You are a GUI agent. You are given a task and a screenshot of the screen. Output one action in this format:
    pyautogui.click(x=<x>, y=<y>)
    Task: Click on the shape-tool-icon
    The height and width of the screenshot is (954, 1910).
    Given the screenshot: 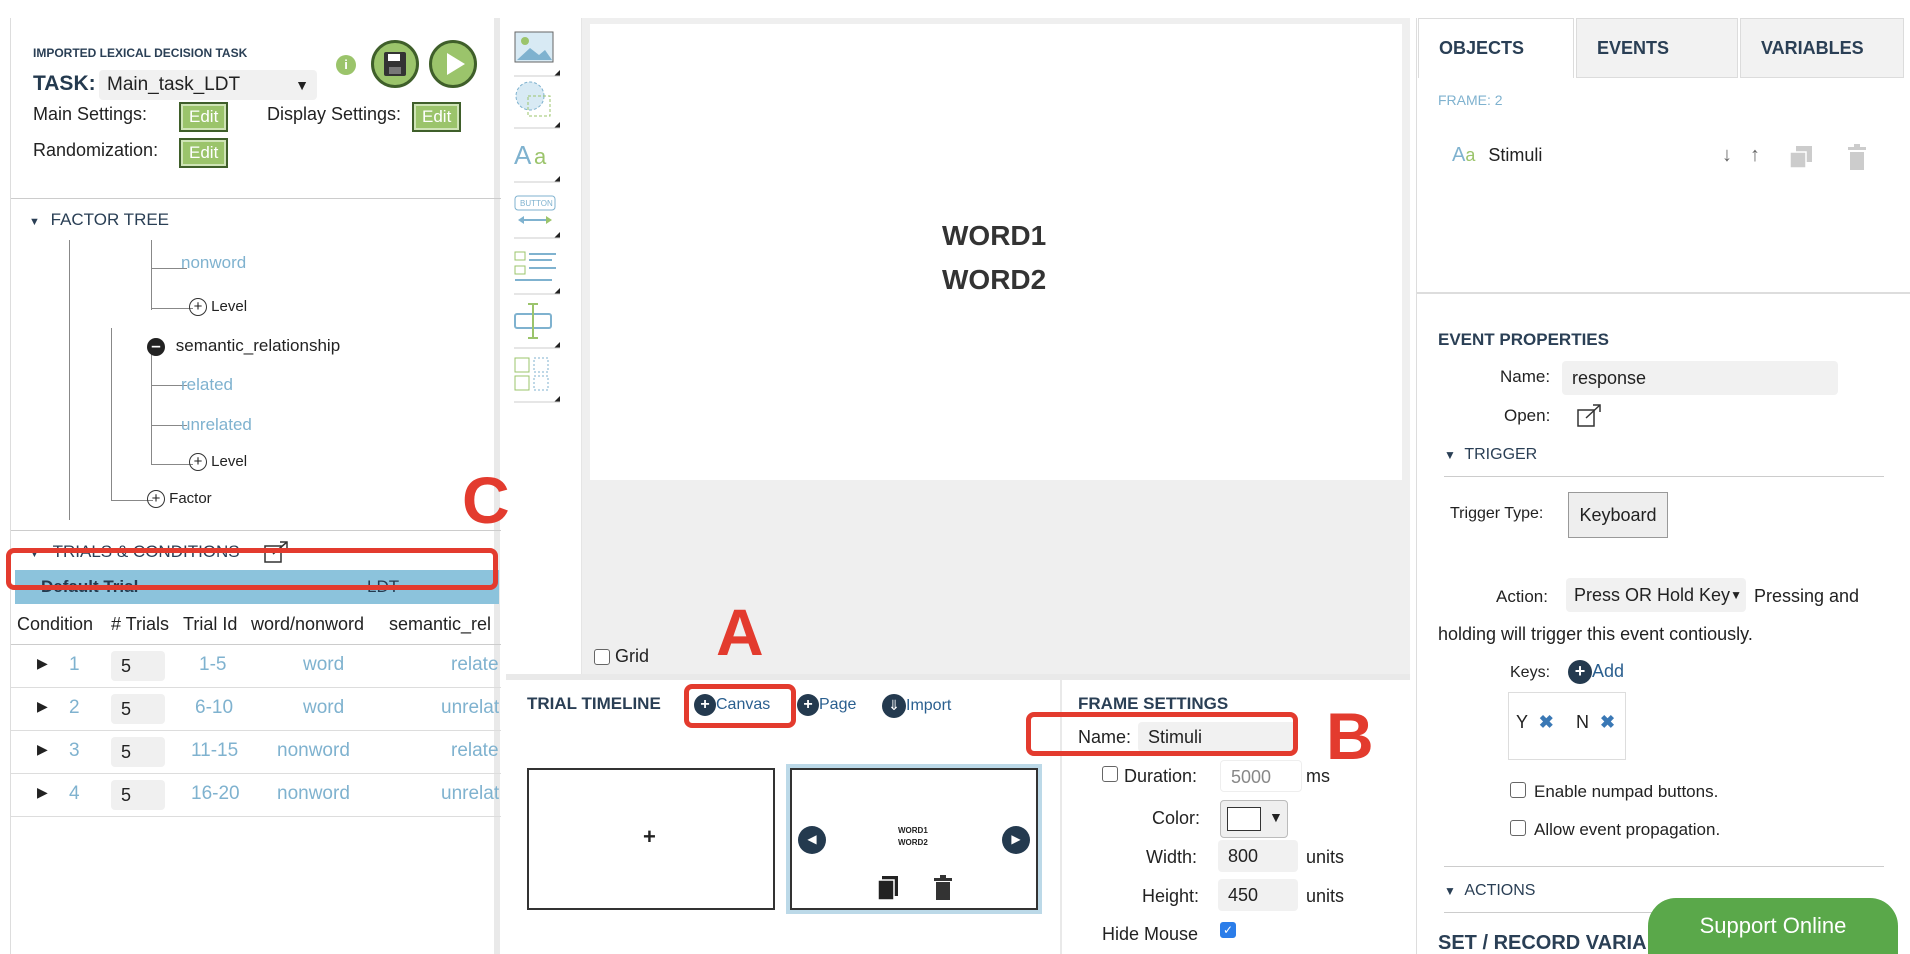 What is the action you would take?
    pyautogui.click(x=537, y=105)
    